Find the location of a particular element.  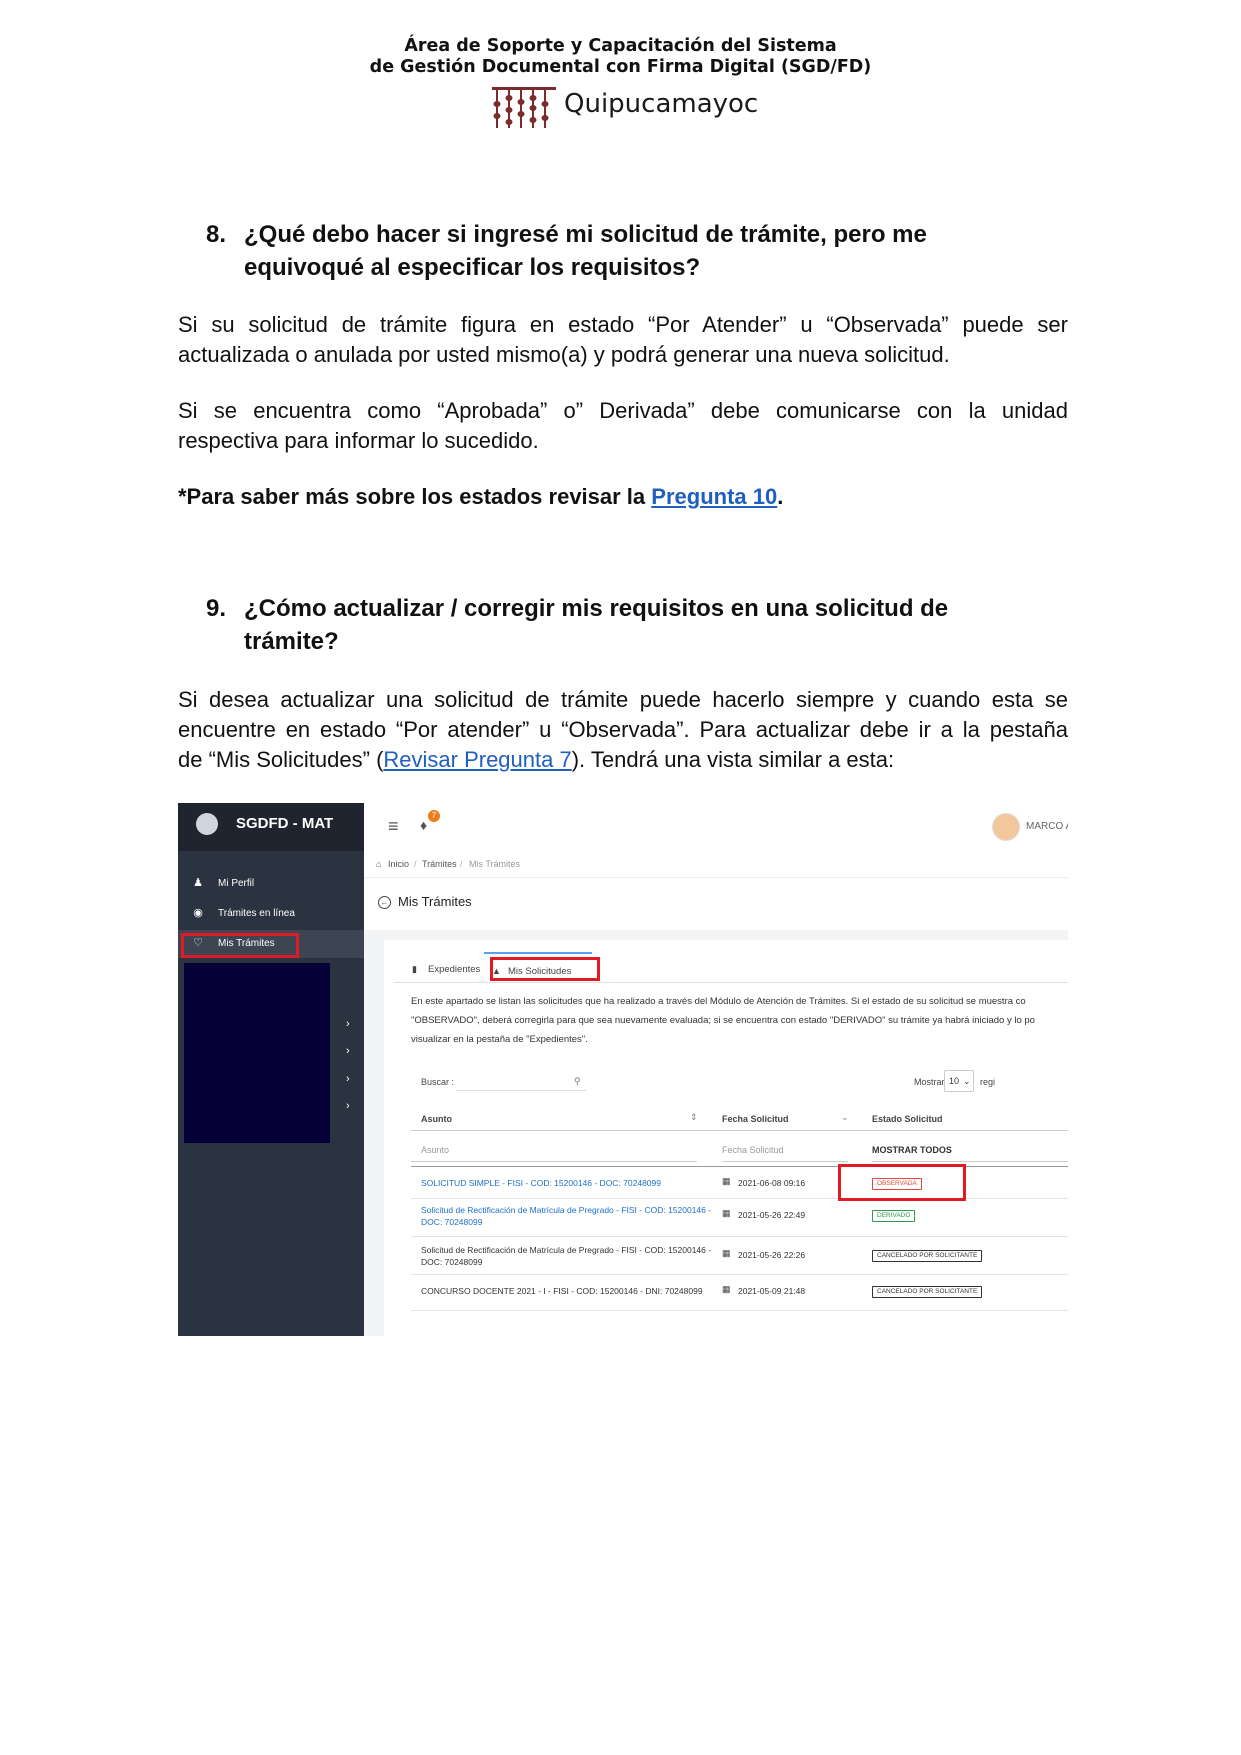

file-icon: ▮ is located at coordinates (414, 969).